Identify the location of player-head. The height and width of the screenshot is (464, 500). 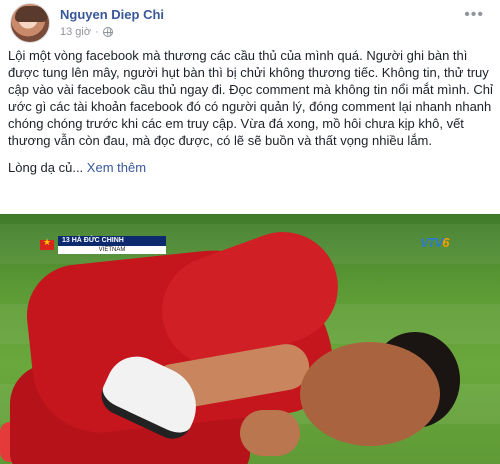
(370, 394).